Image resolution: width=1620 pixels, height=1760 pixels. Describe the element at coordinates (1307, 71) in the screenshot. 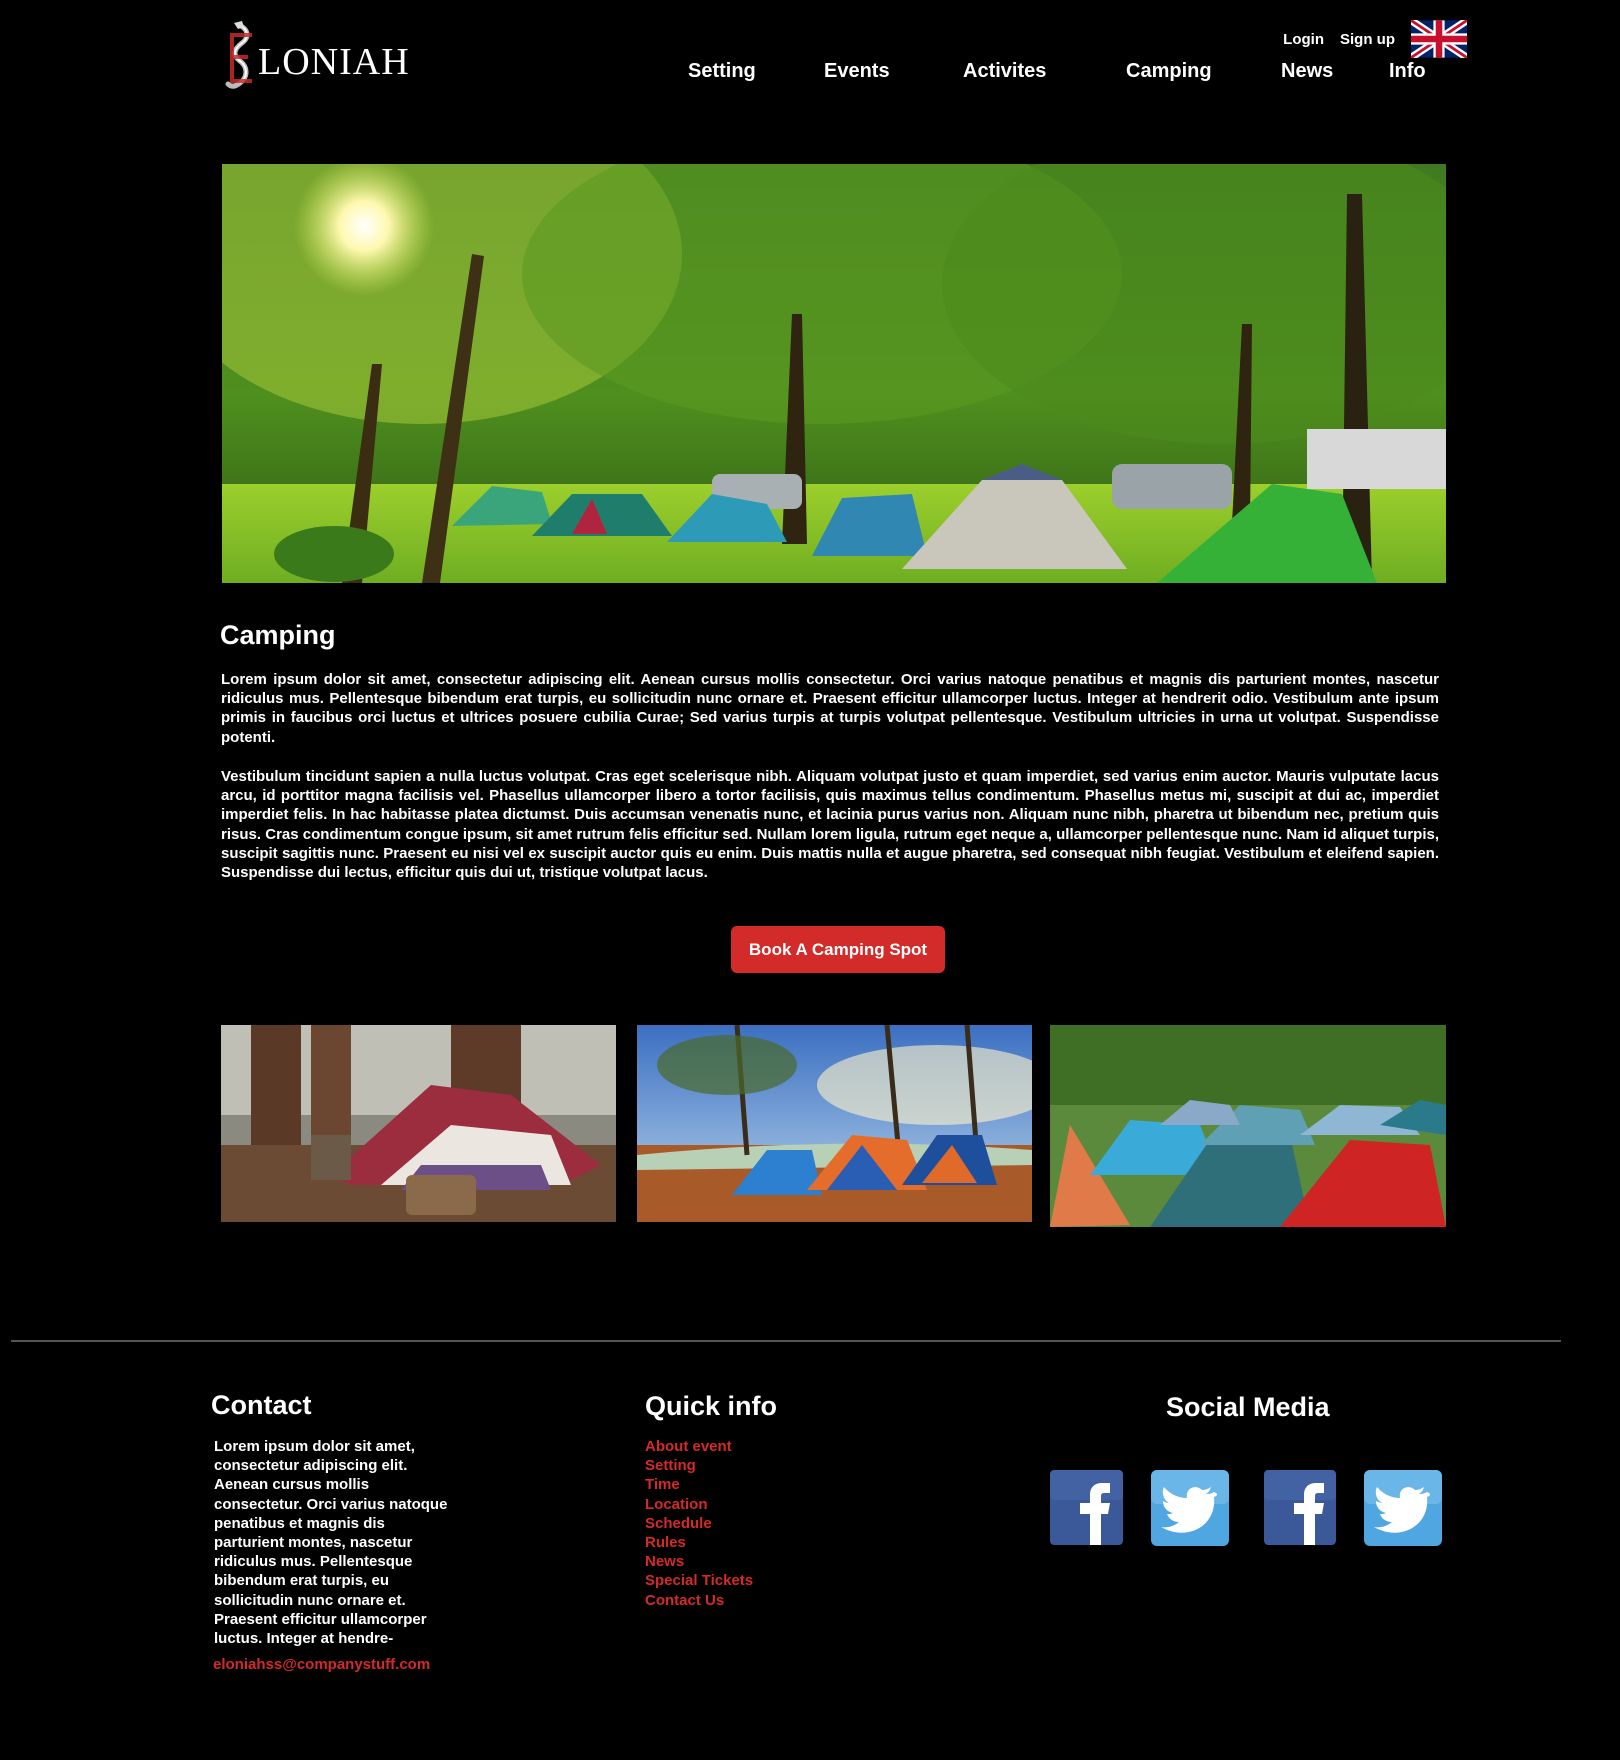

I see `nav-item-news: News` at that location.